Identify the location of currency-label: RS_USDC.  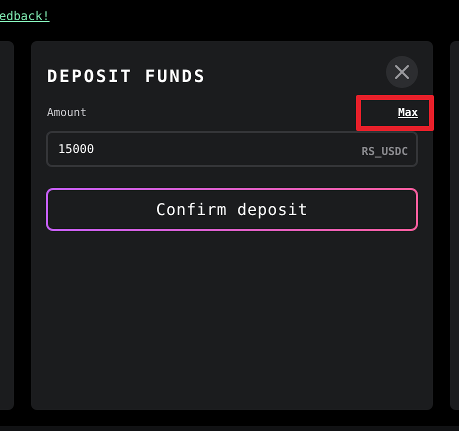
(385, 151).